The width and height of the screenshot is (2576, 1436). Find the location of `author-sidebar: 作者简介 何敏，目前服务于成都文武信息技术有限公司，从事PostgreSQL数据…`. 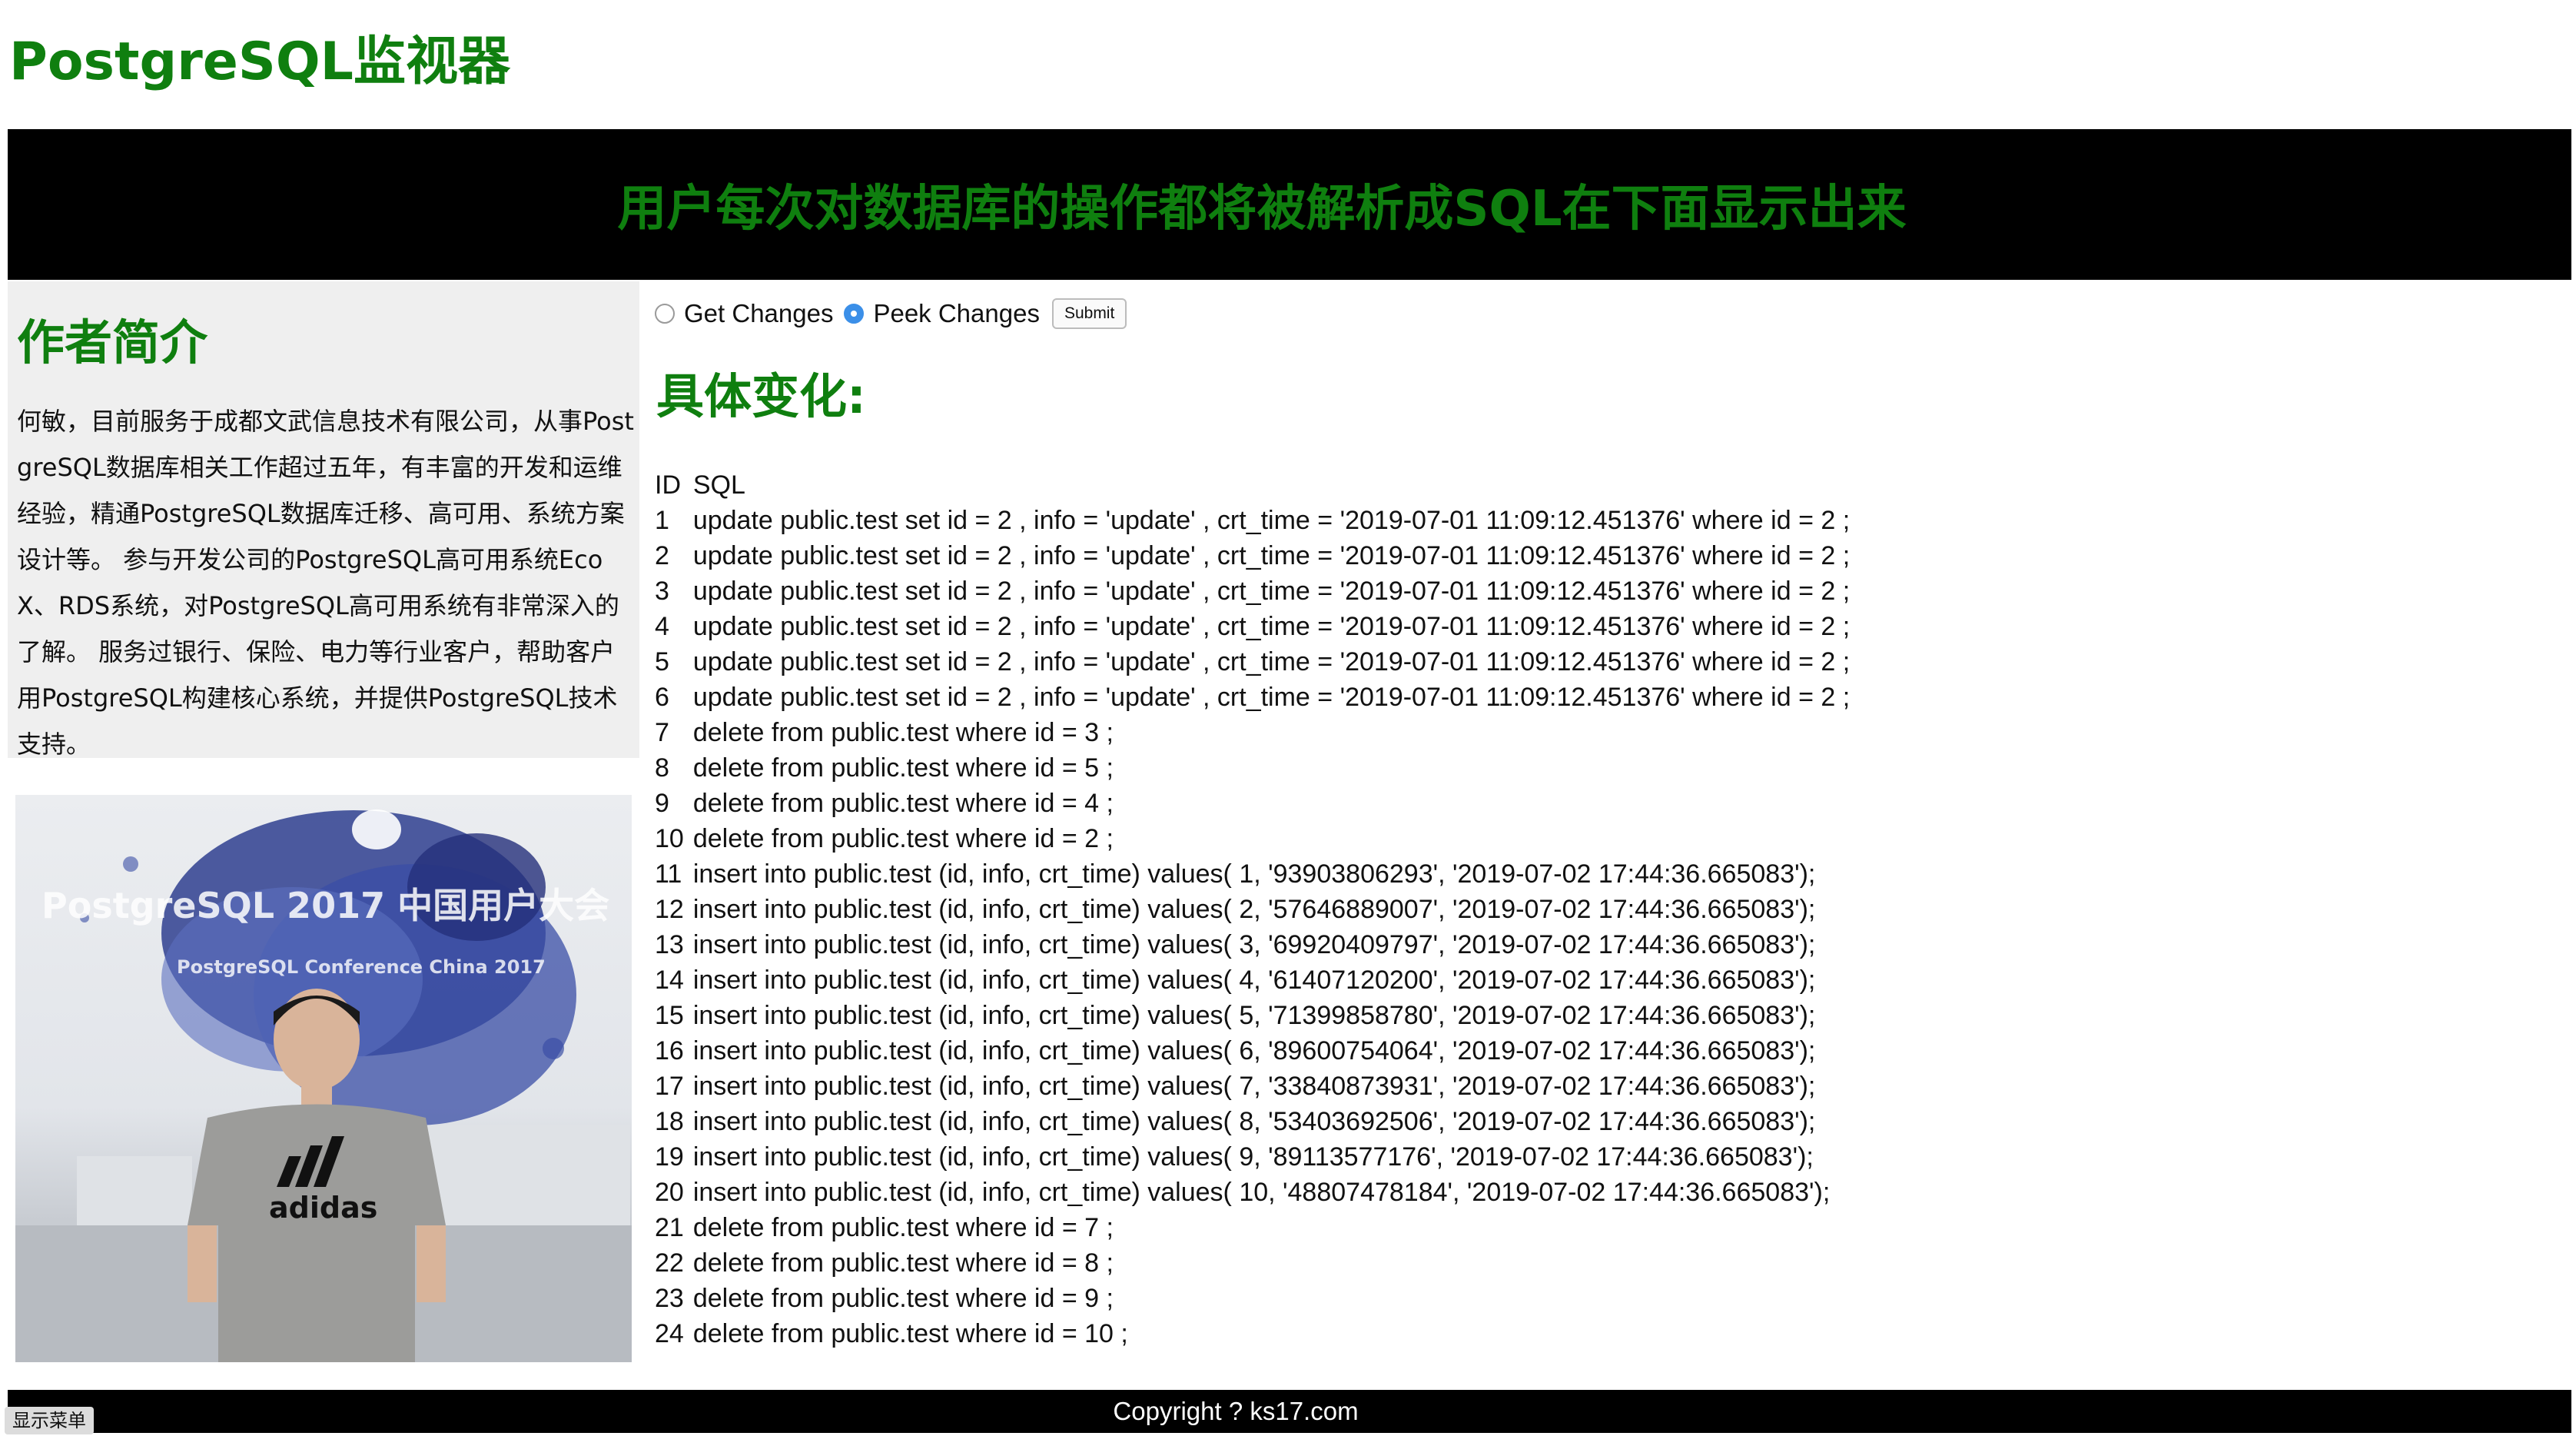

author-sidebar: 作者简介 何敏，目前服务于成都文武信息技术有限公司，从事PostgreSQL数据… is located at coordinates (323, 520).